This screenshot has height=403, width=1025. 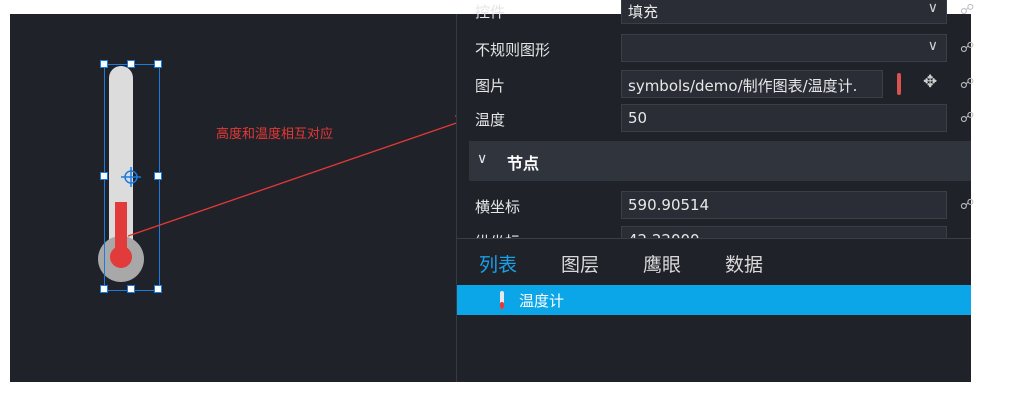 I want to click on shape-select: ∨, so click(x=784, y=48).